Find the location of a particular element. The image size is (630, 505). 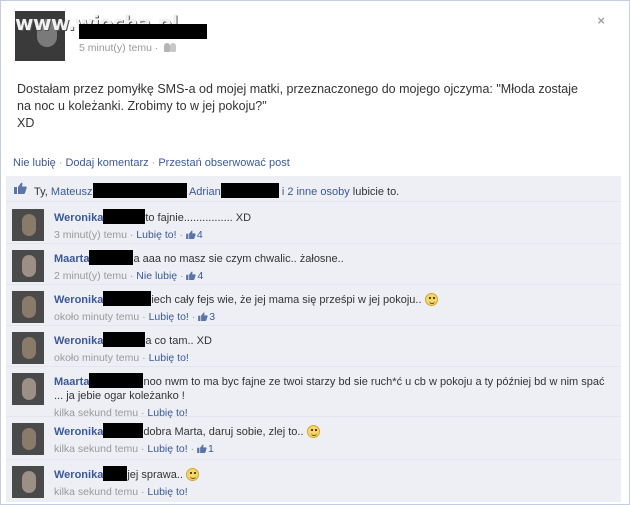

likes-prefix: Ty, is located at coordinates (41, 192).